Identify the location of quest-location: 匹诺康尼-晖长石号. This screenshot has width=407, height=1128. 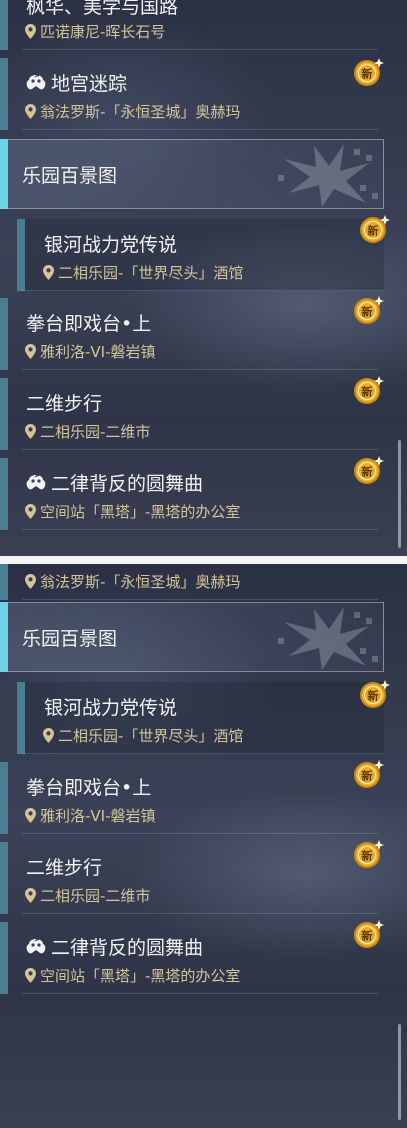
(95, 31).